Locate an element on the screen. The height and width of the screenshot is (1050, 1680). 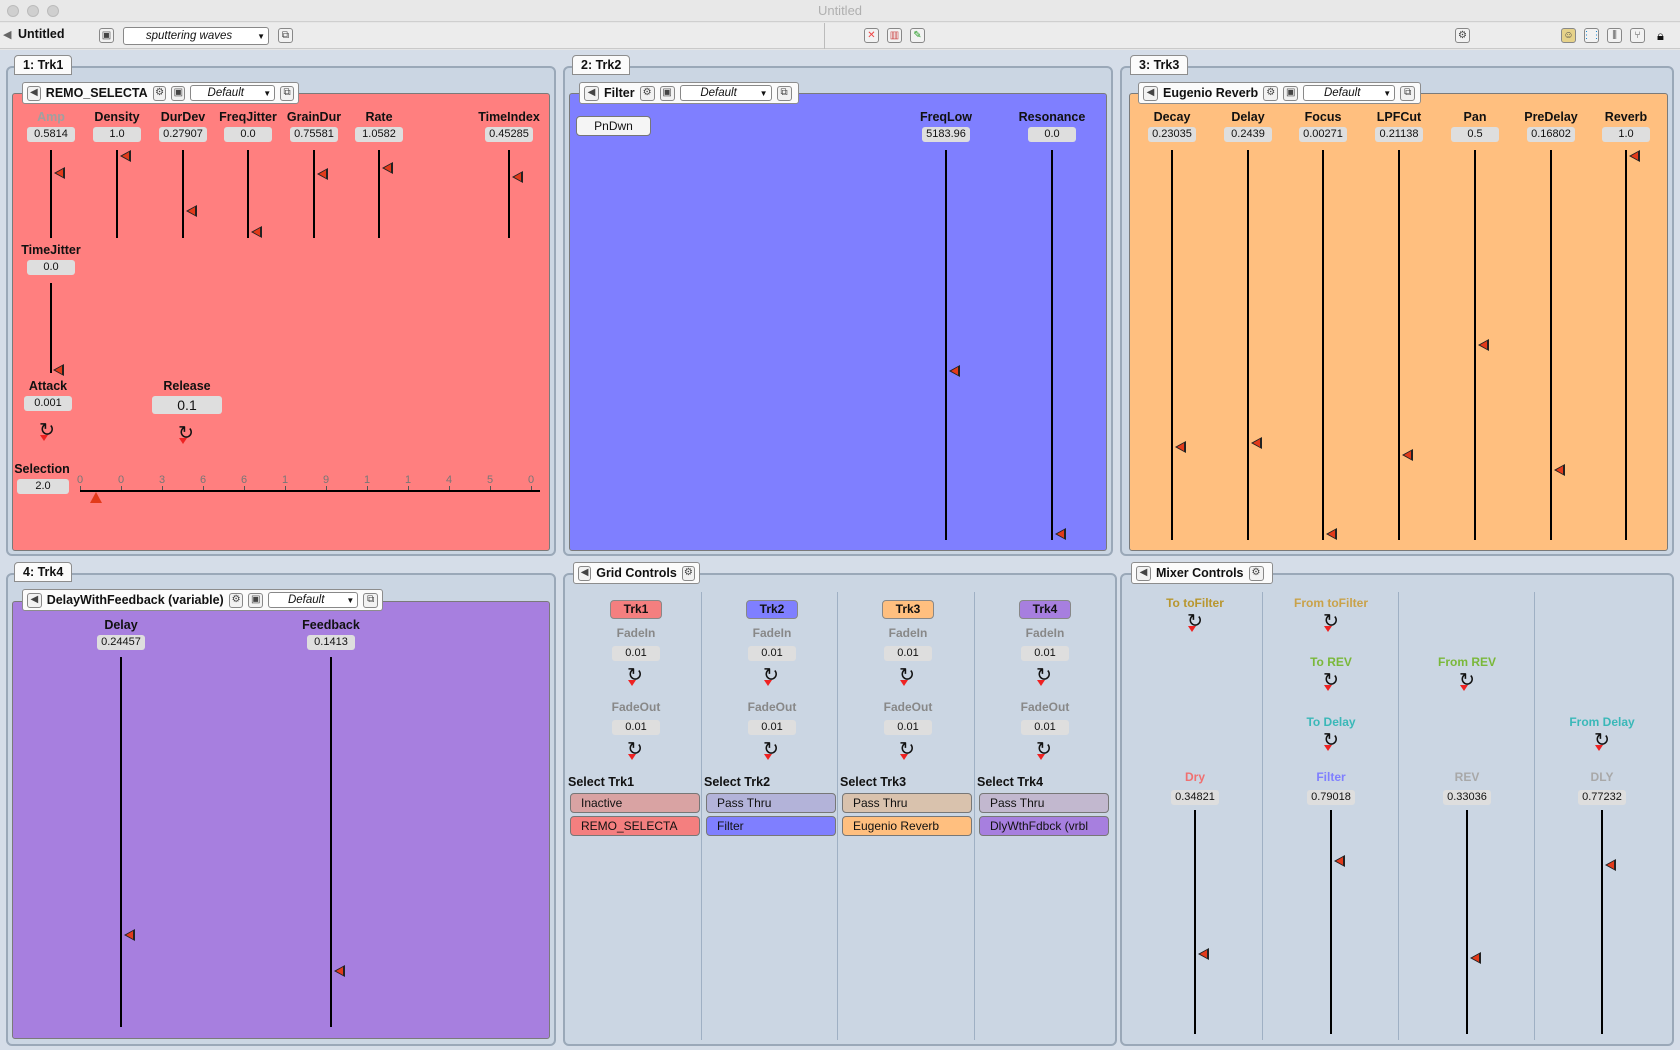
track2-tab: 2: Trk2 is located at coordinates (601, 65).